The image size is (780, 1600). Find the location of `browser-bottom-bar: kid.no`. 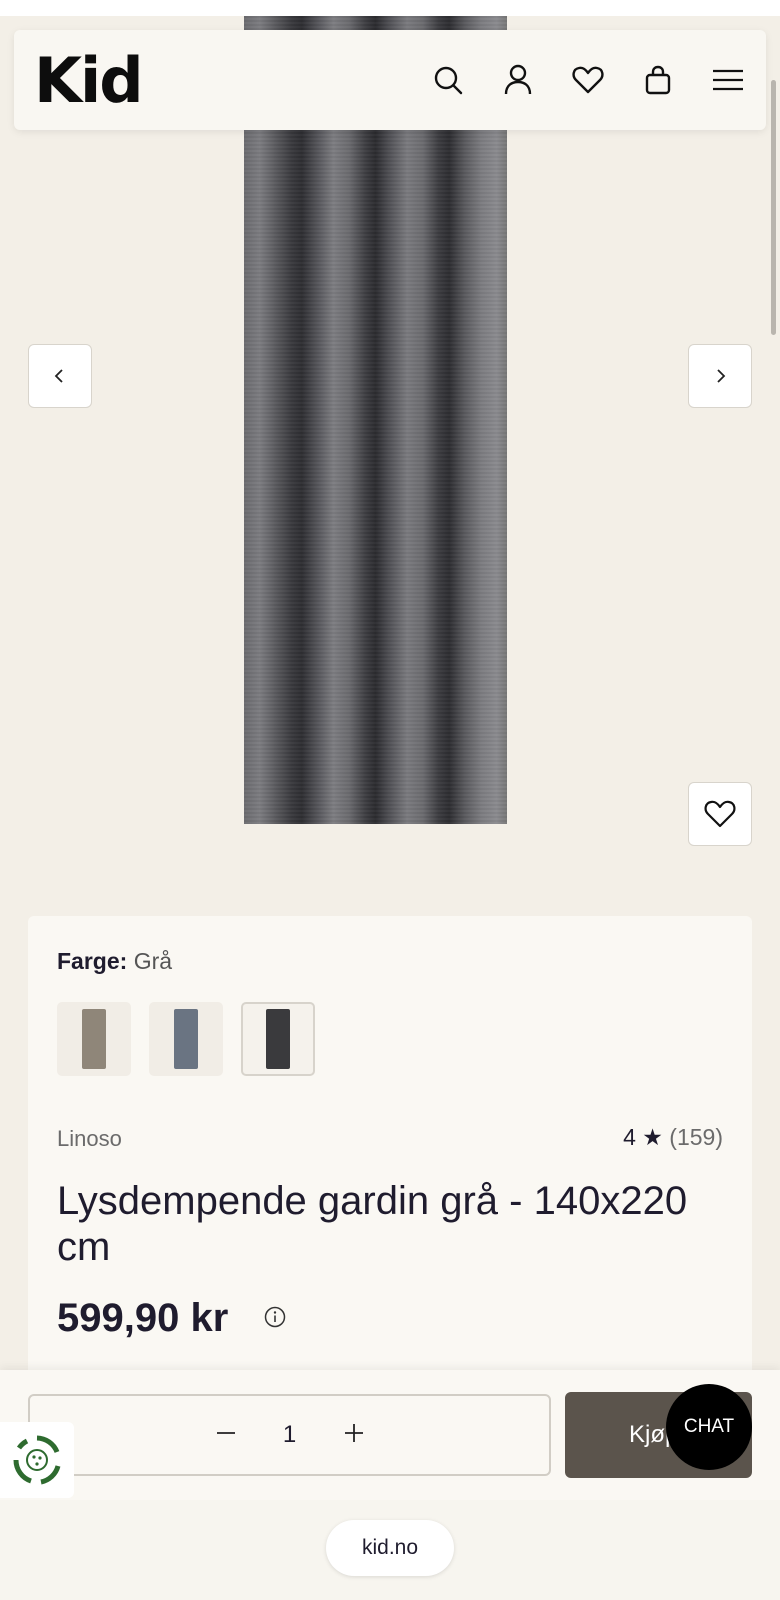

browser-bottom-bar: kid.no is located at coordinates (390, 1550).